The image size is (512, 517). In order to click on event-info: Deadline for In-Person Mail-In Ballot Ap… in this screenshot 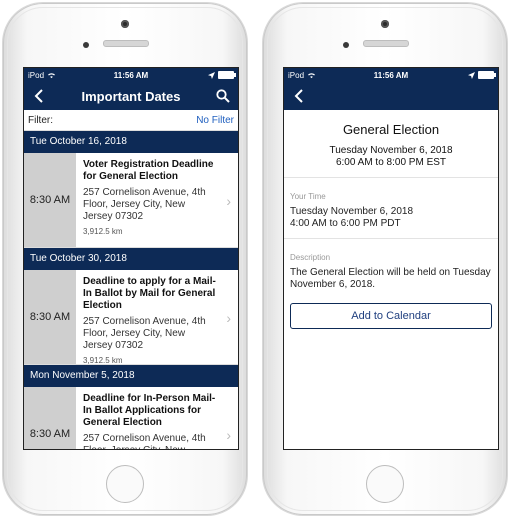, I will do `click(157, 418)`.